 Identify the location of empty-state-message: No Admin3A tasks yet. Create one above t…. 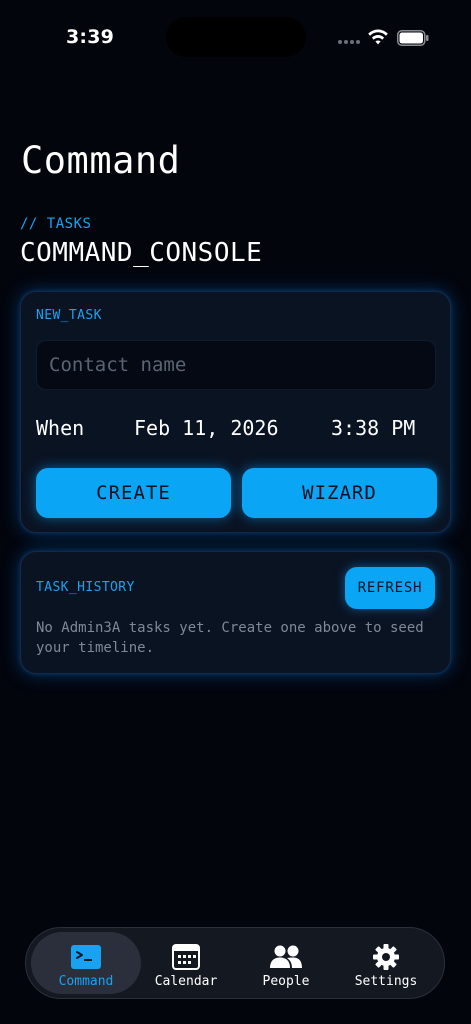
(230, 638).